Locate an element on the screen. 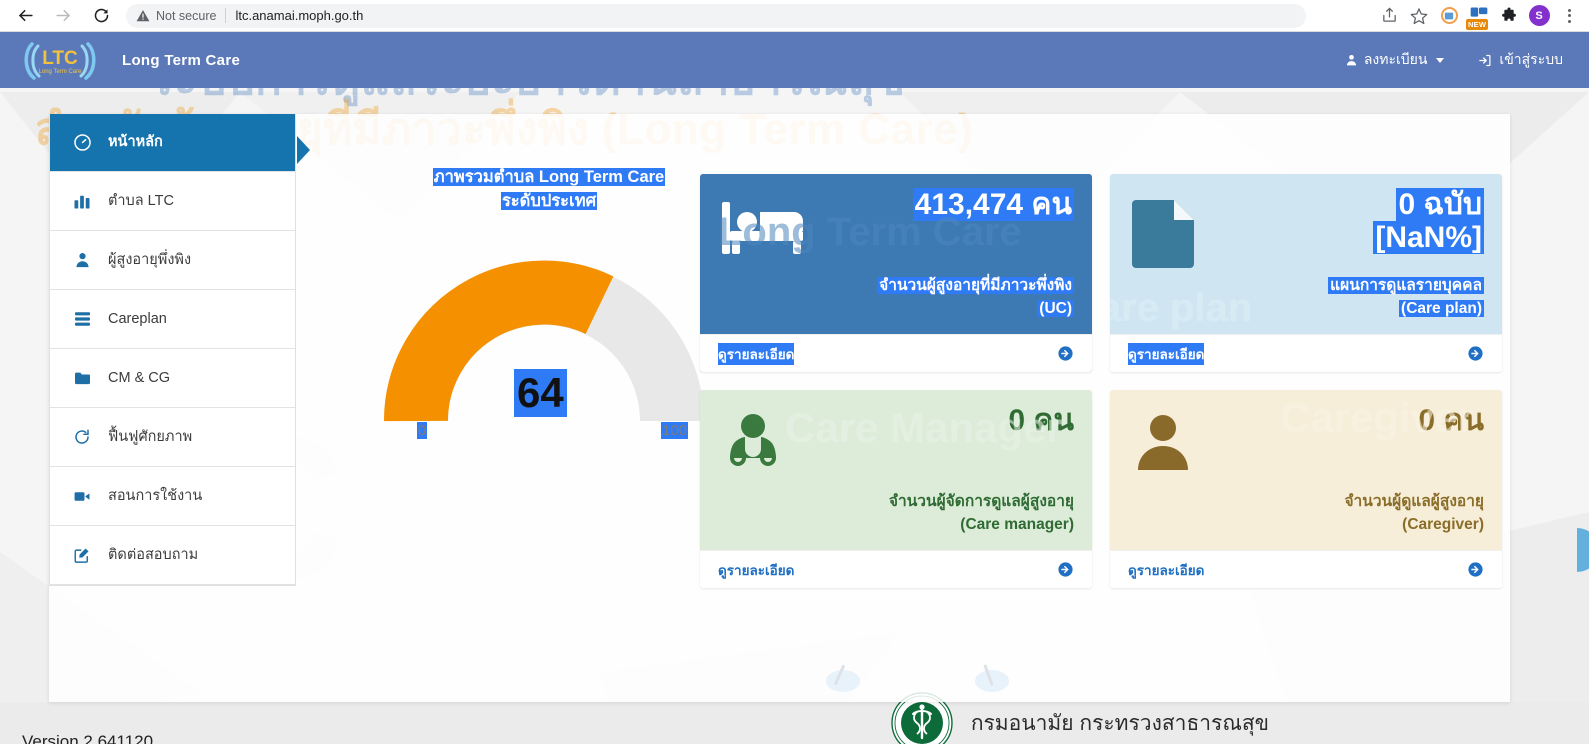  sidebar-item-tutorial: สอนการใช้งาน is located at coordinates (172, 496).